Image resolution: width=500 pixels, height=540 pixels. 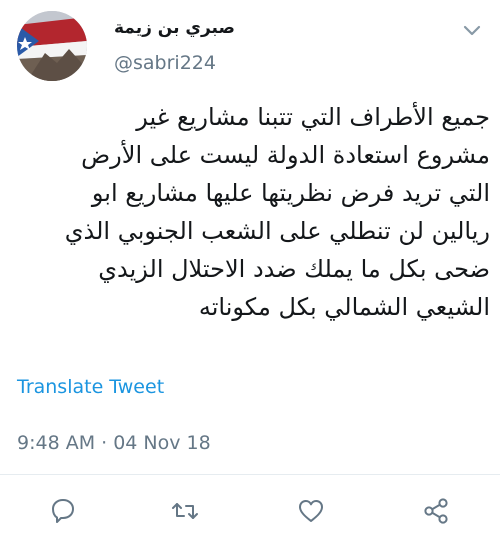 I want to click on tweet-timestamp: 9:48 AM · 04 Nov 18, so click(x=114, y=443).